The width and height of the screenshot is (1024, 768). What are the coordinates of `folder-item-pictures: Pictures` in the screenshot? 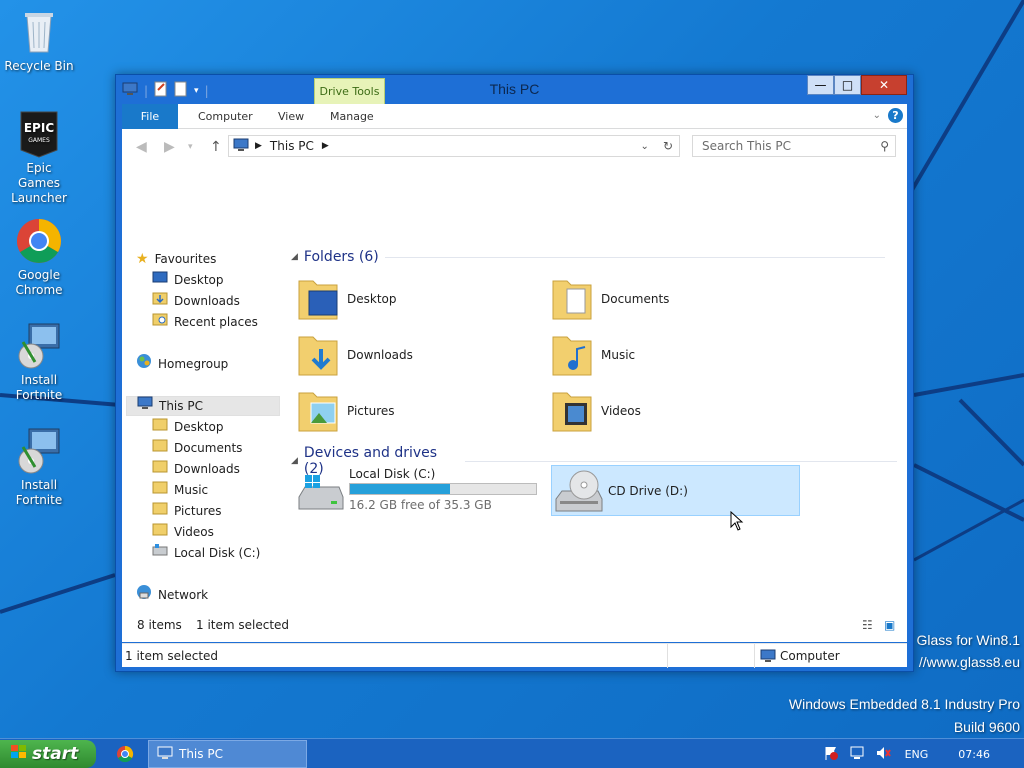 It's located at (346, 410).